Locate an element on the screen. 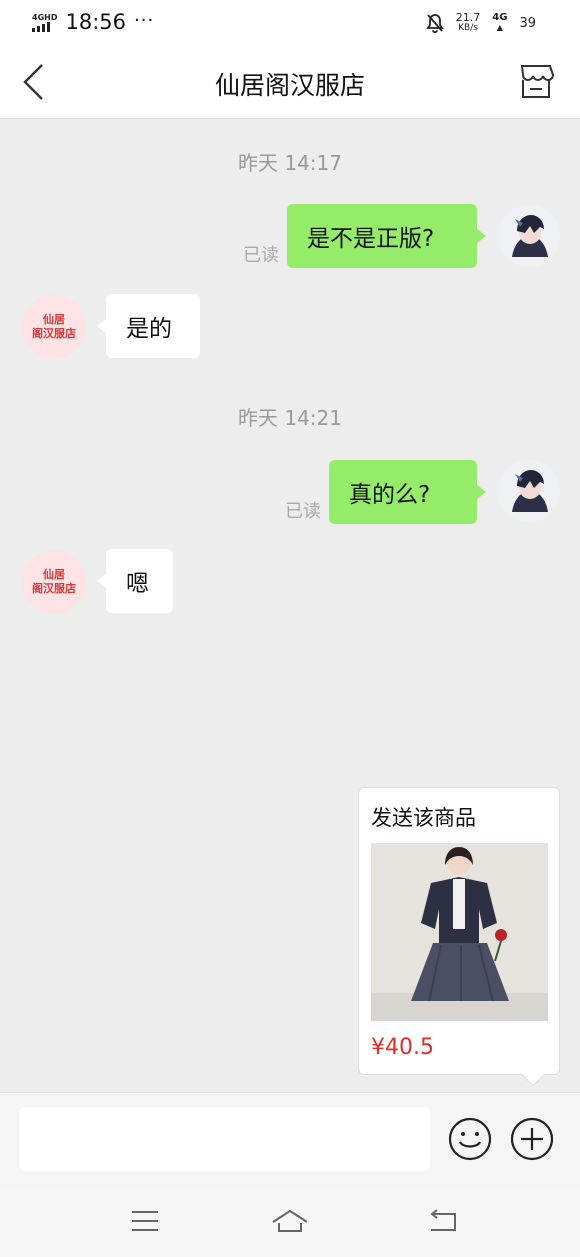 The width and height of the screenshot is (580, 1257). received-message-bubble: 是的 is located at coordinates (148, 326).